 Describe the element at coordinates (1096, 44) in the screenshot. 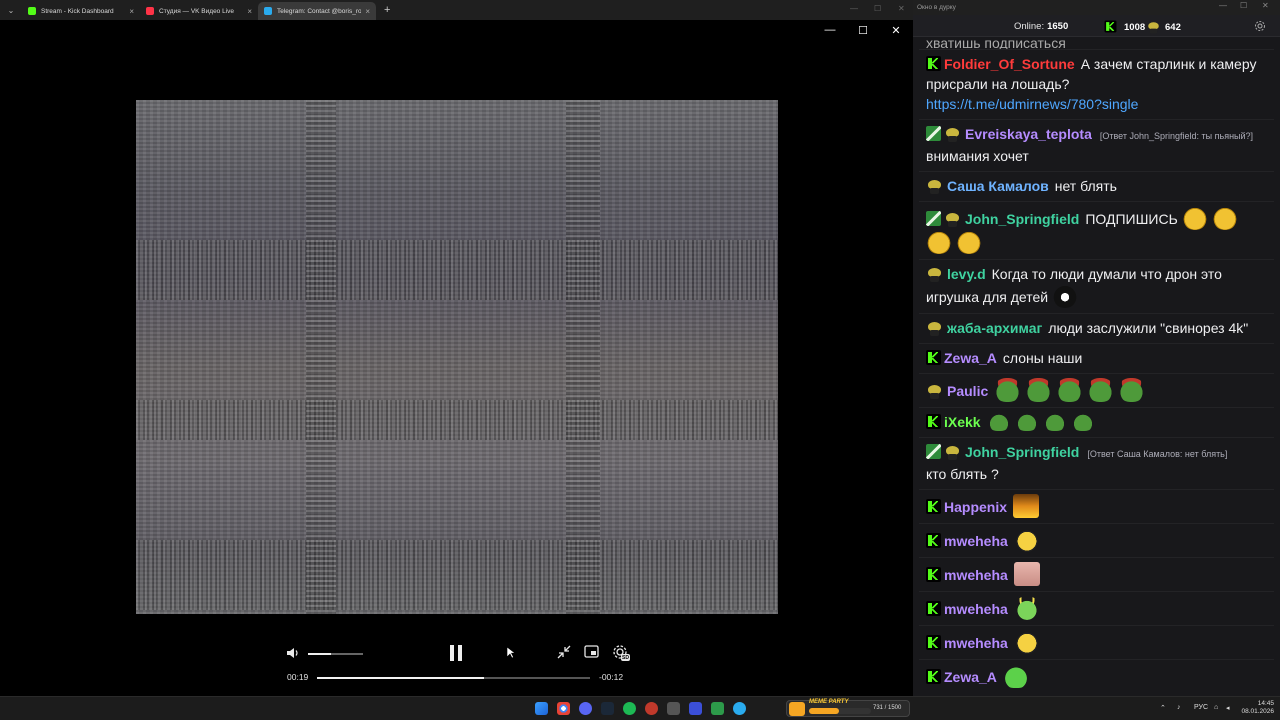

I see `chat-partial-message: хватишь подписаться` at that location.